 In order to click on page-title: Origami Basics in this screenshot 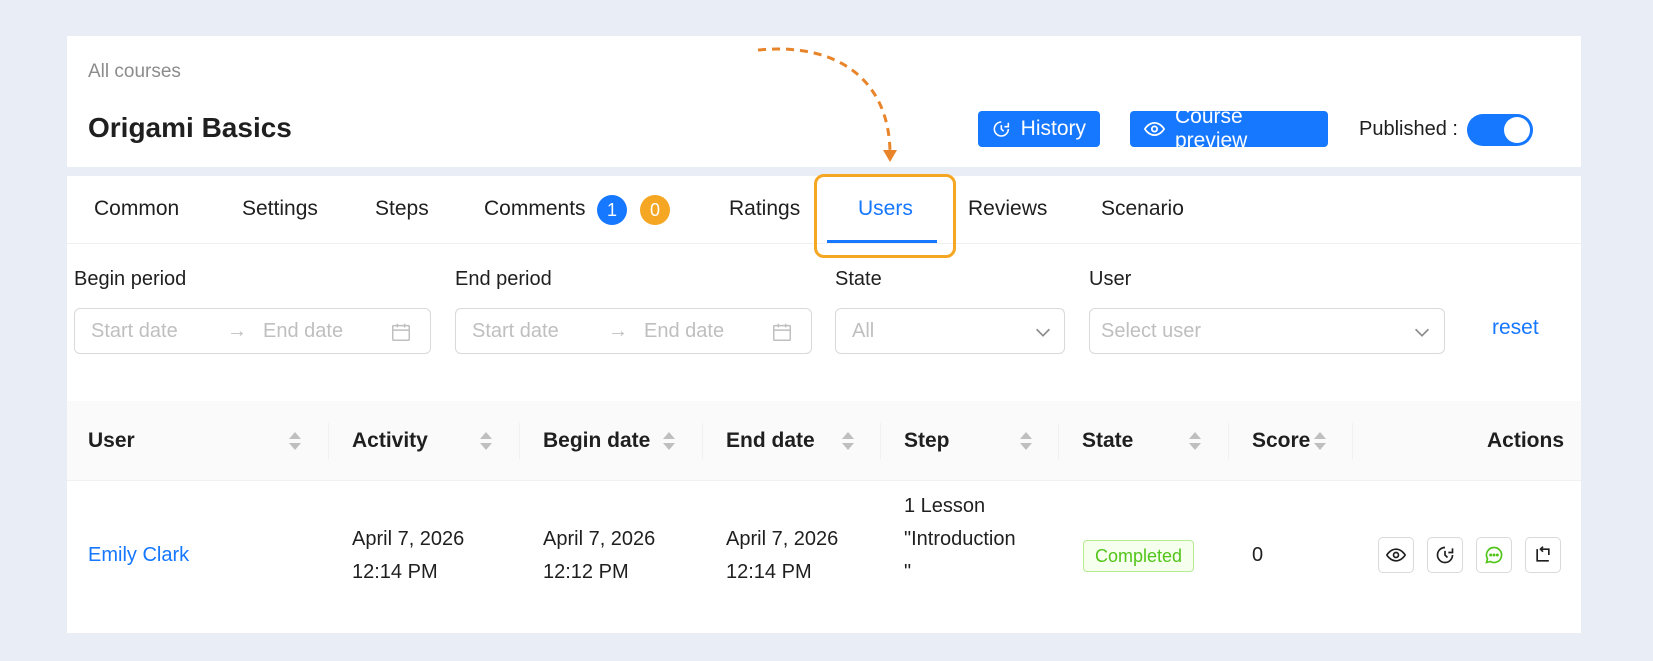, I will do `click(190, 127)`.